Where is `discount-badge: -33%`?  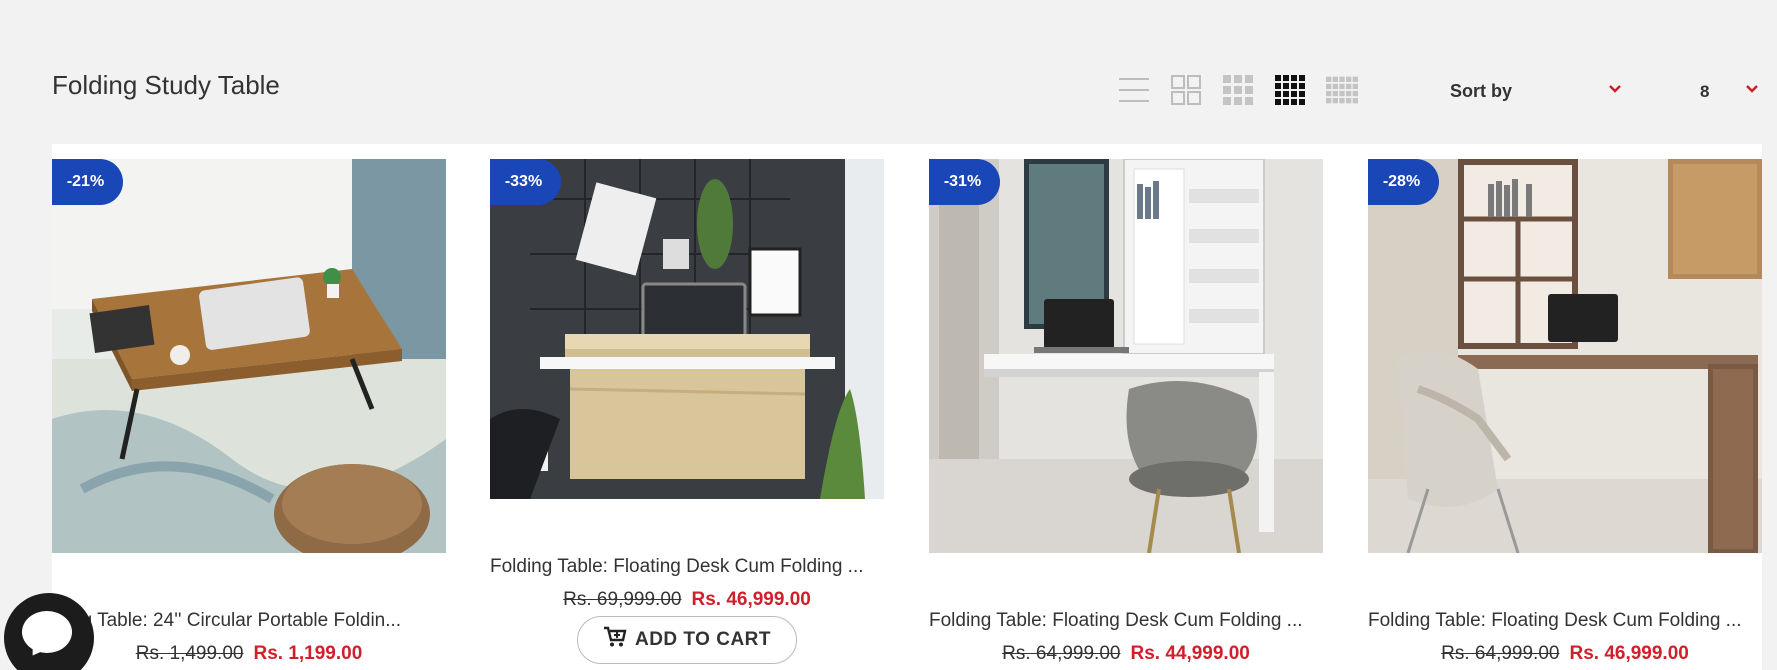
discount-badge: -33% is located at coordinates (525, 182).